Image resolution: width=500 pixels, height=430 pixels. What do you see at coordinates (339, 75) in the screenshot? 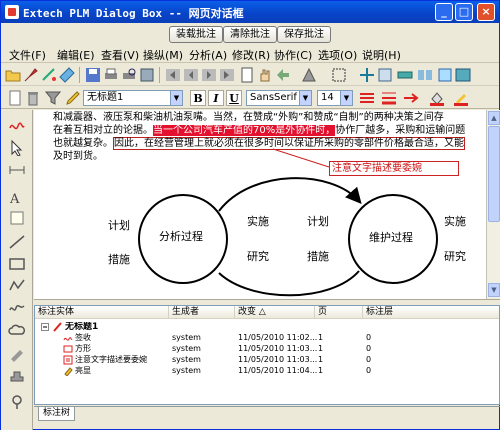
I see `zoom-window-icon` at bounding box center [339, 75].